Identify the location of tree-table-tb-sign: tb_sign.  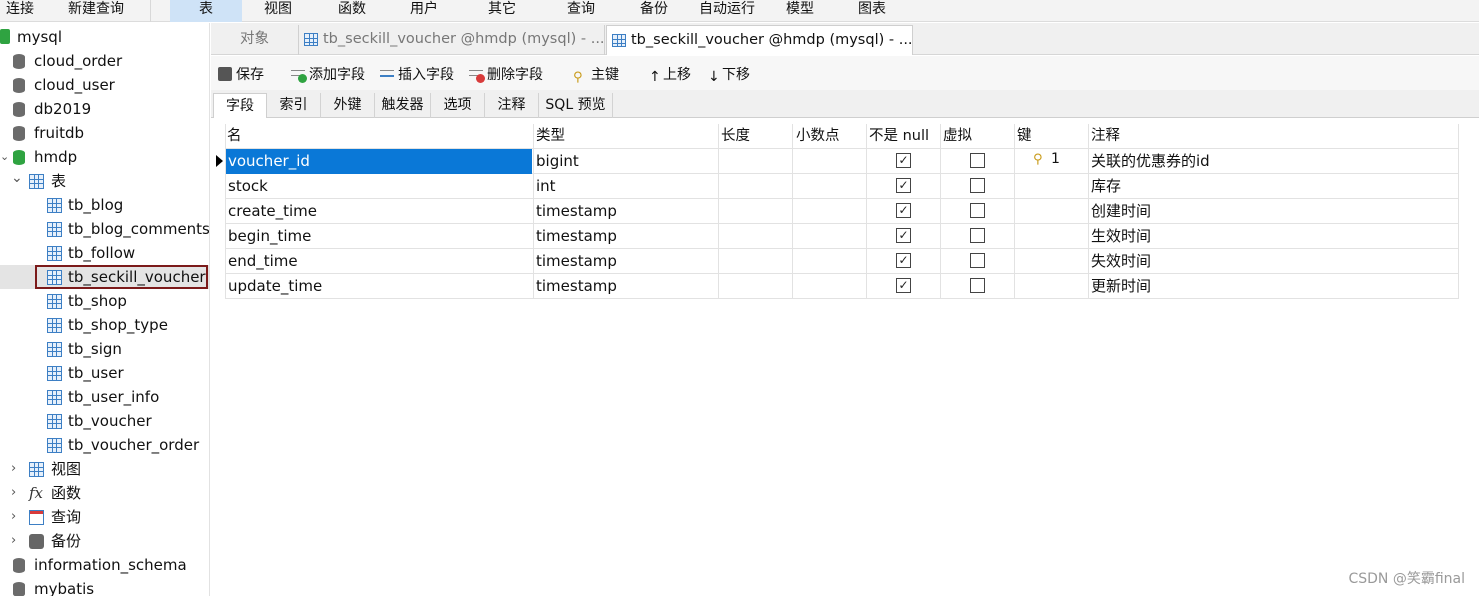
(104, 349).